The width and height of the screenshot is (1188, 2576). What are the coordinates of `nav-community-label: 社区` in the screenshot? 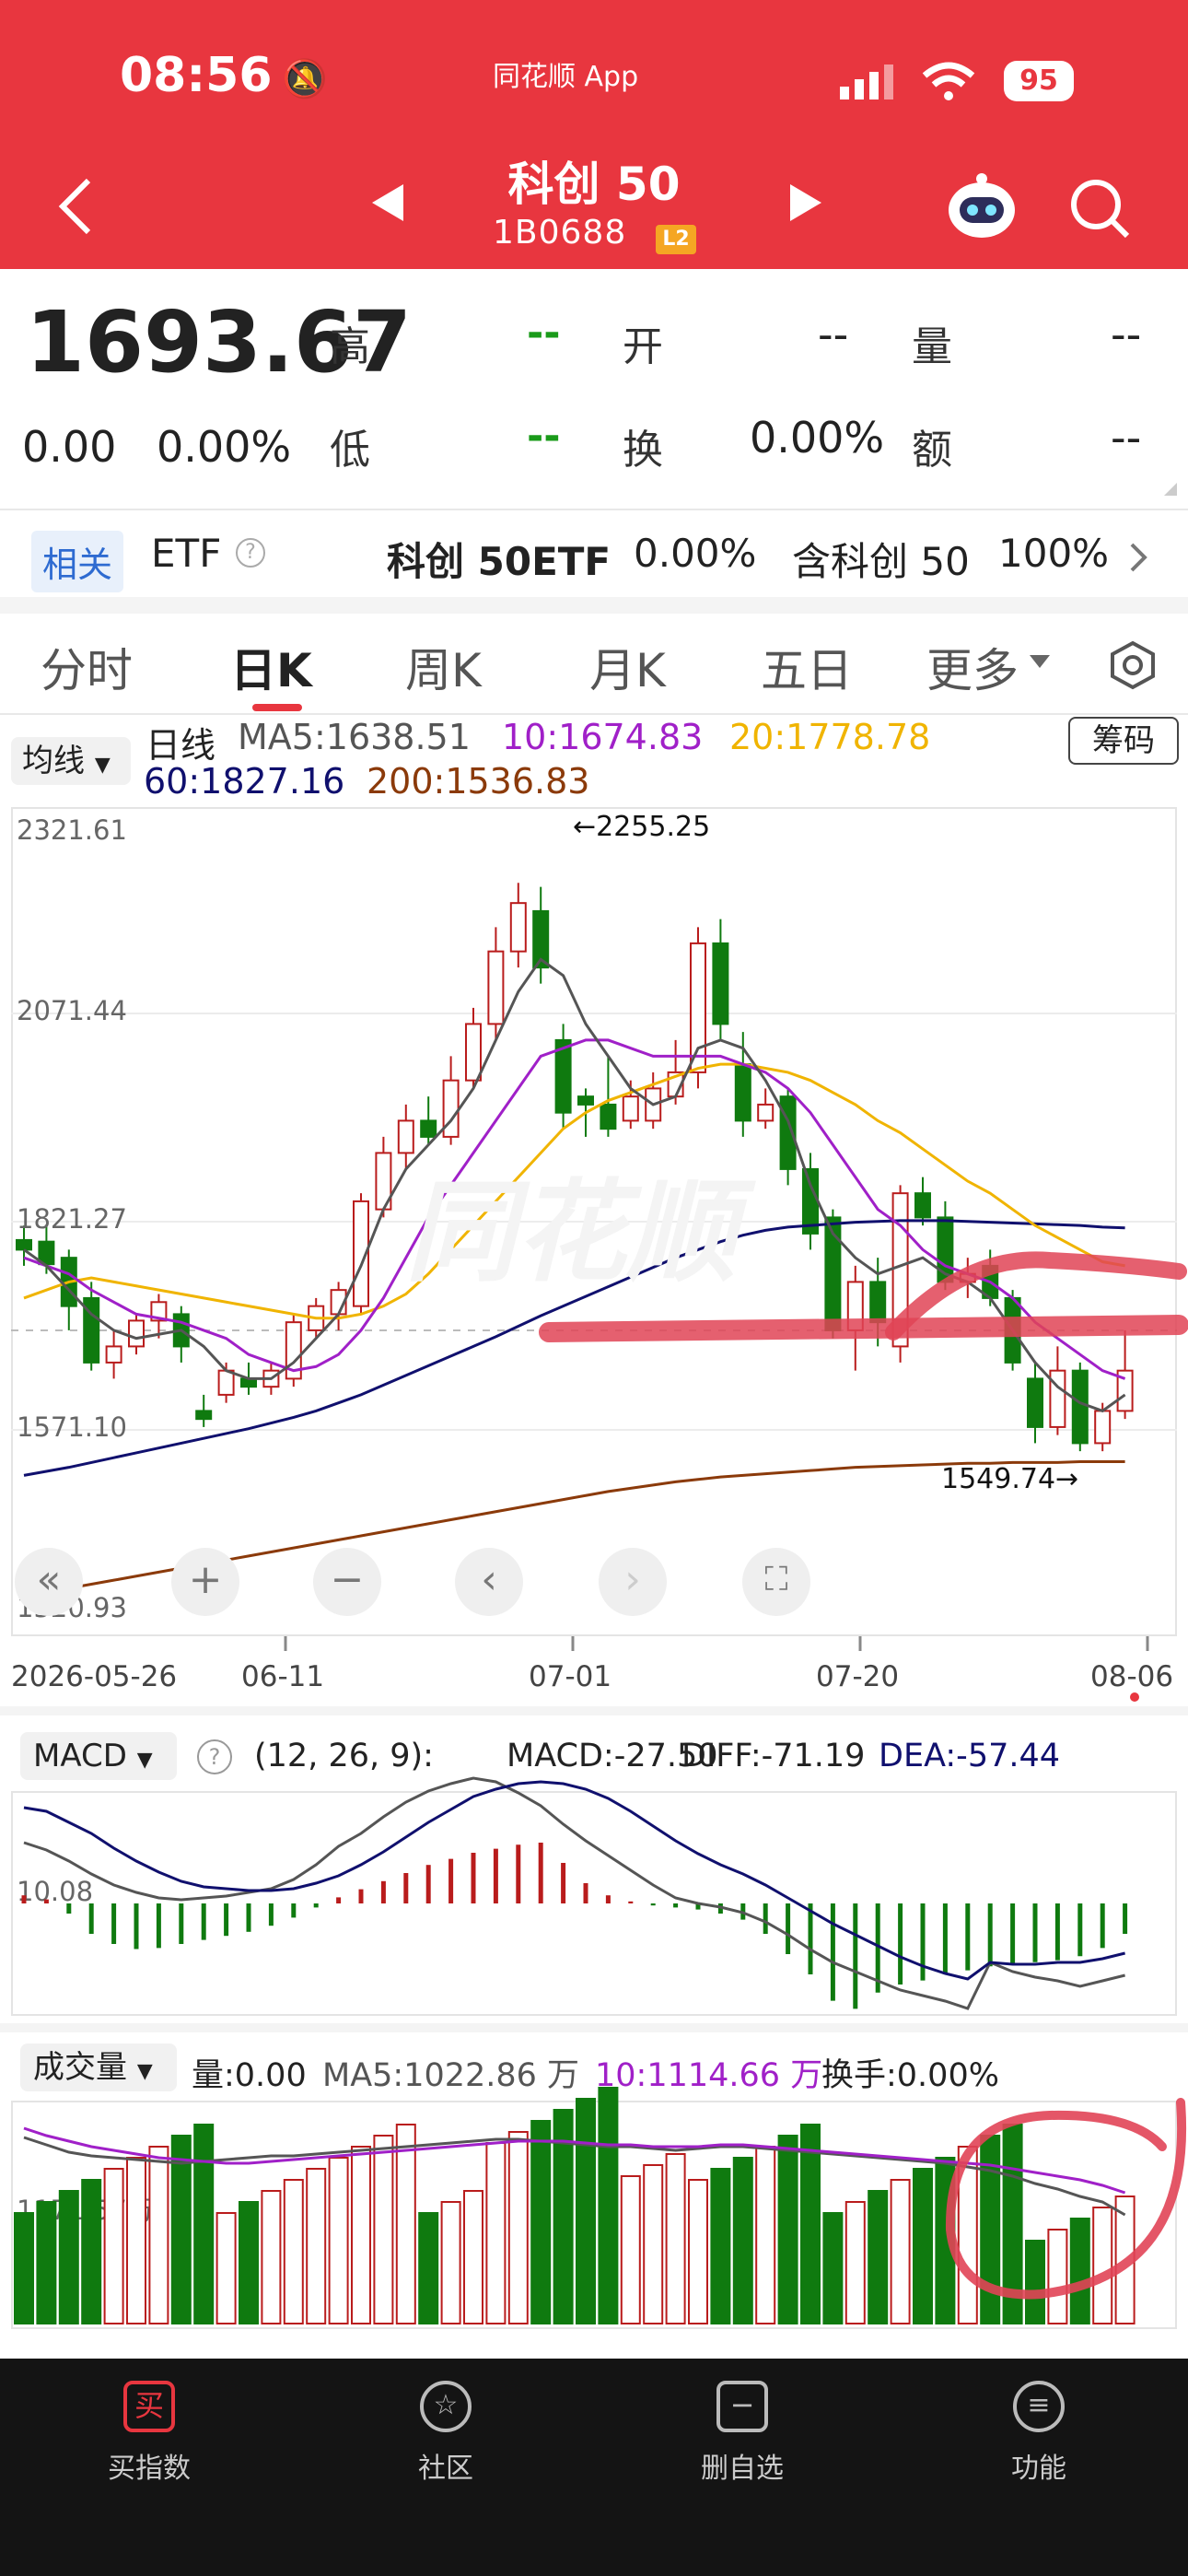 It's located at (445, 2469).